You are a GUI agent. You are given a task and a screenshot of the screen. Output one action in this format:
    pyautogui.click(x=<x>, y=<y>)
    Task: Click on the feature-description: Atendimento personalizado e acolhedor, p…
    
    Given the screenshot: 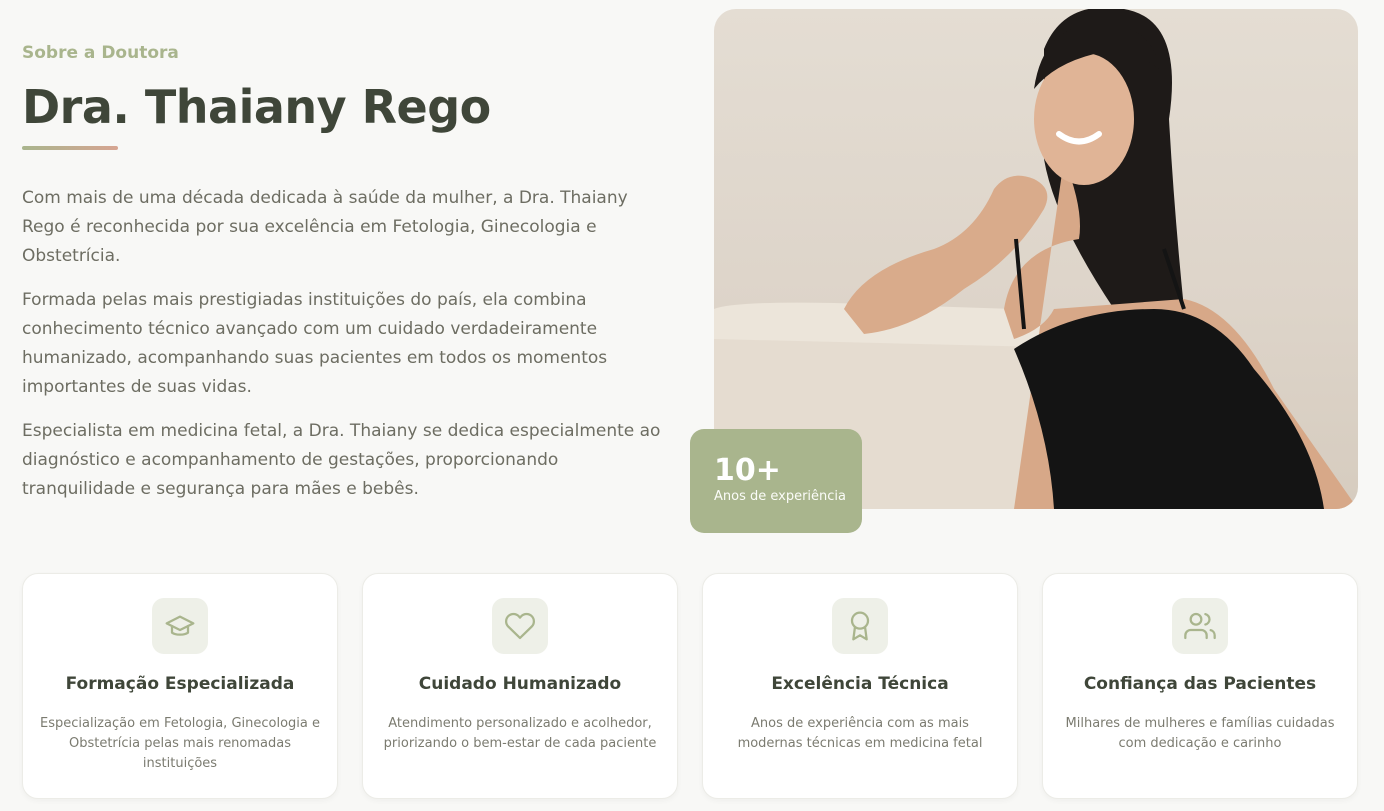 What is the action you would take?
    pyautogui.click(x=520, y=733)
    